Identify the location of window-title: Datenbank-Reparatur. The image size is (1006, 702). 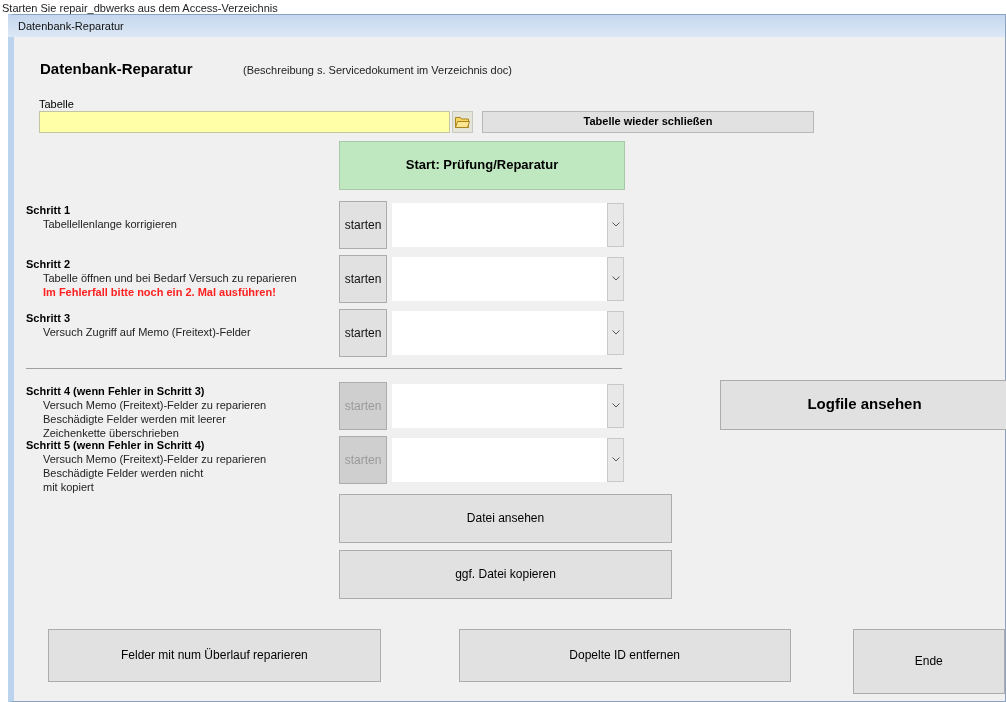
(71, 26).